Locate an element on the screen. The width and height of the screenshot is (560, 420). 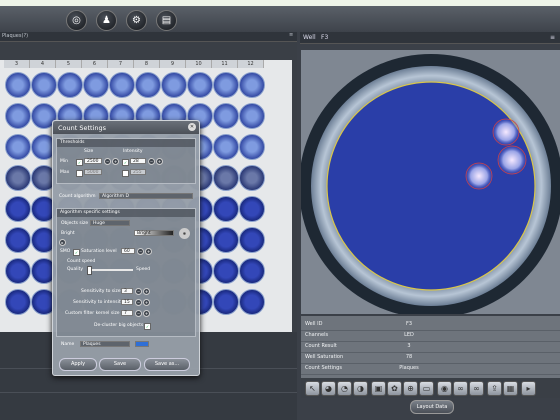
more-icon: ▸ is located at coordinates (528, 388).